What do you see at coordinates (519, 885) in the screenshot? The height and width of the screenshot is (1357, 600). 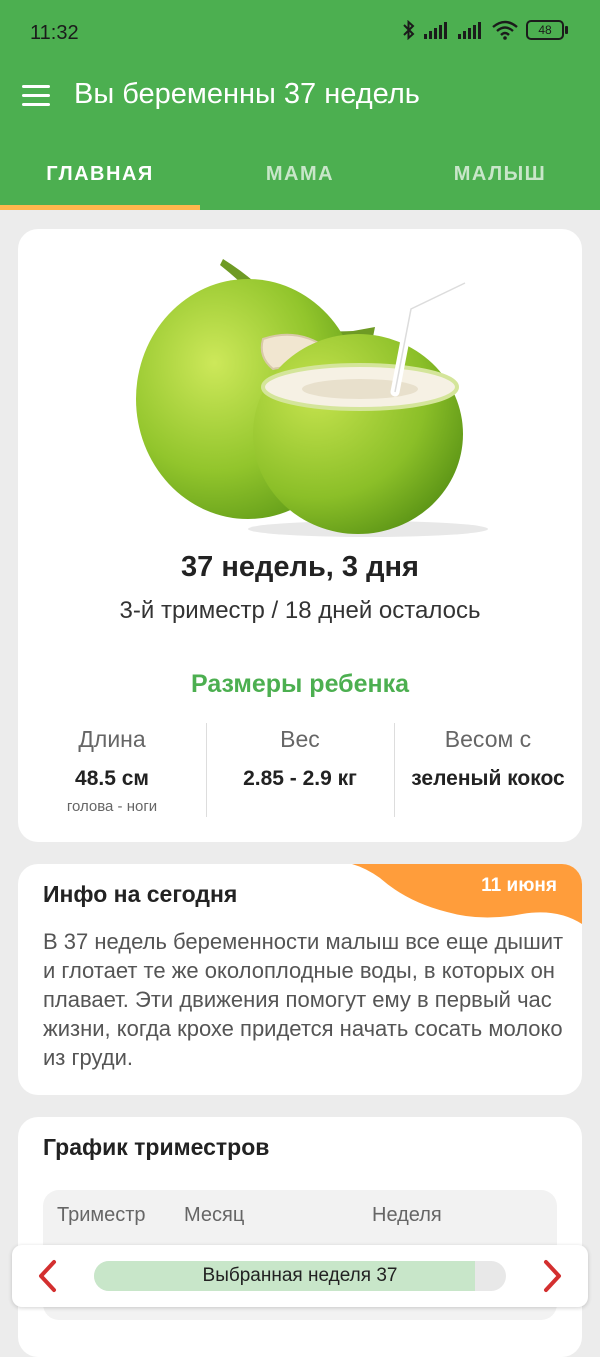 I see `info-date: 11 июня` at bounding box center [519, 885].